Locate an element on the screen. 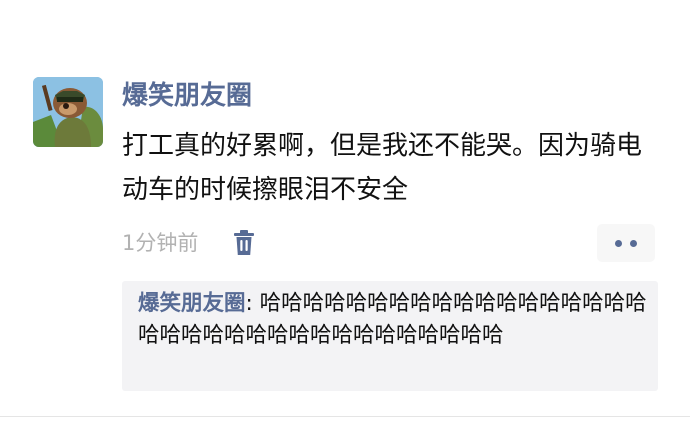 The image size is (690, 428). cartoon-bear-avatar-icon is located at coordinates (68, 112).